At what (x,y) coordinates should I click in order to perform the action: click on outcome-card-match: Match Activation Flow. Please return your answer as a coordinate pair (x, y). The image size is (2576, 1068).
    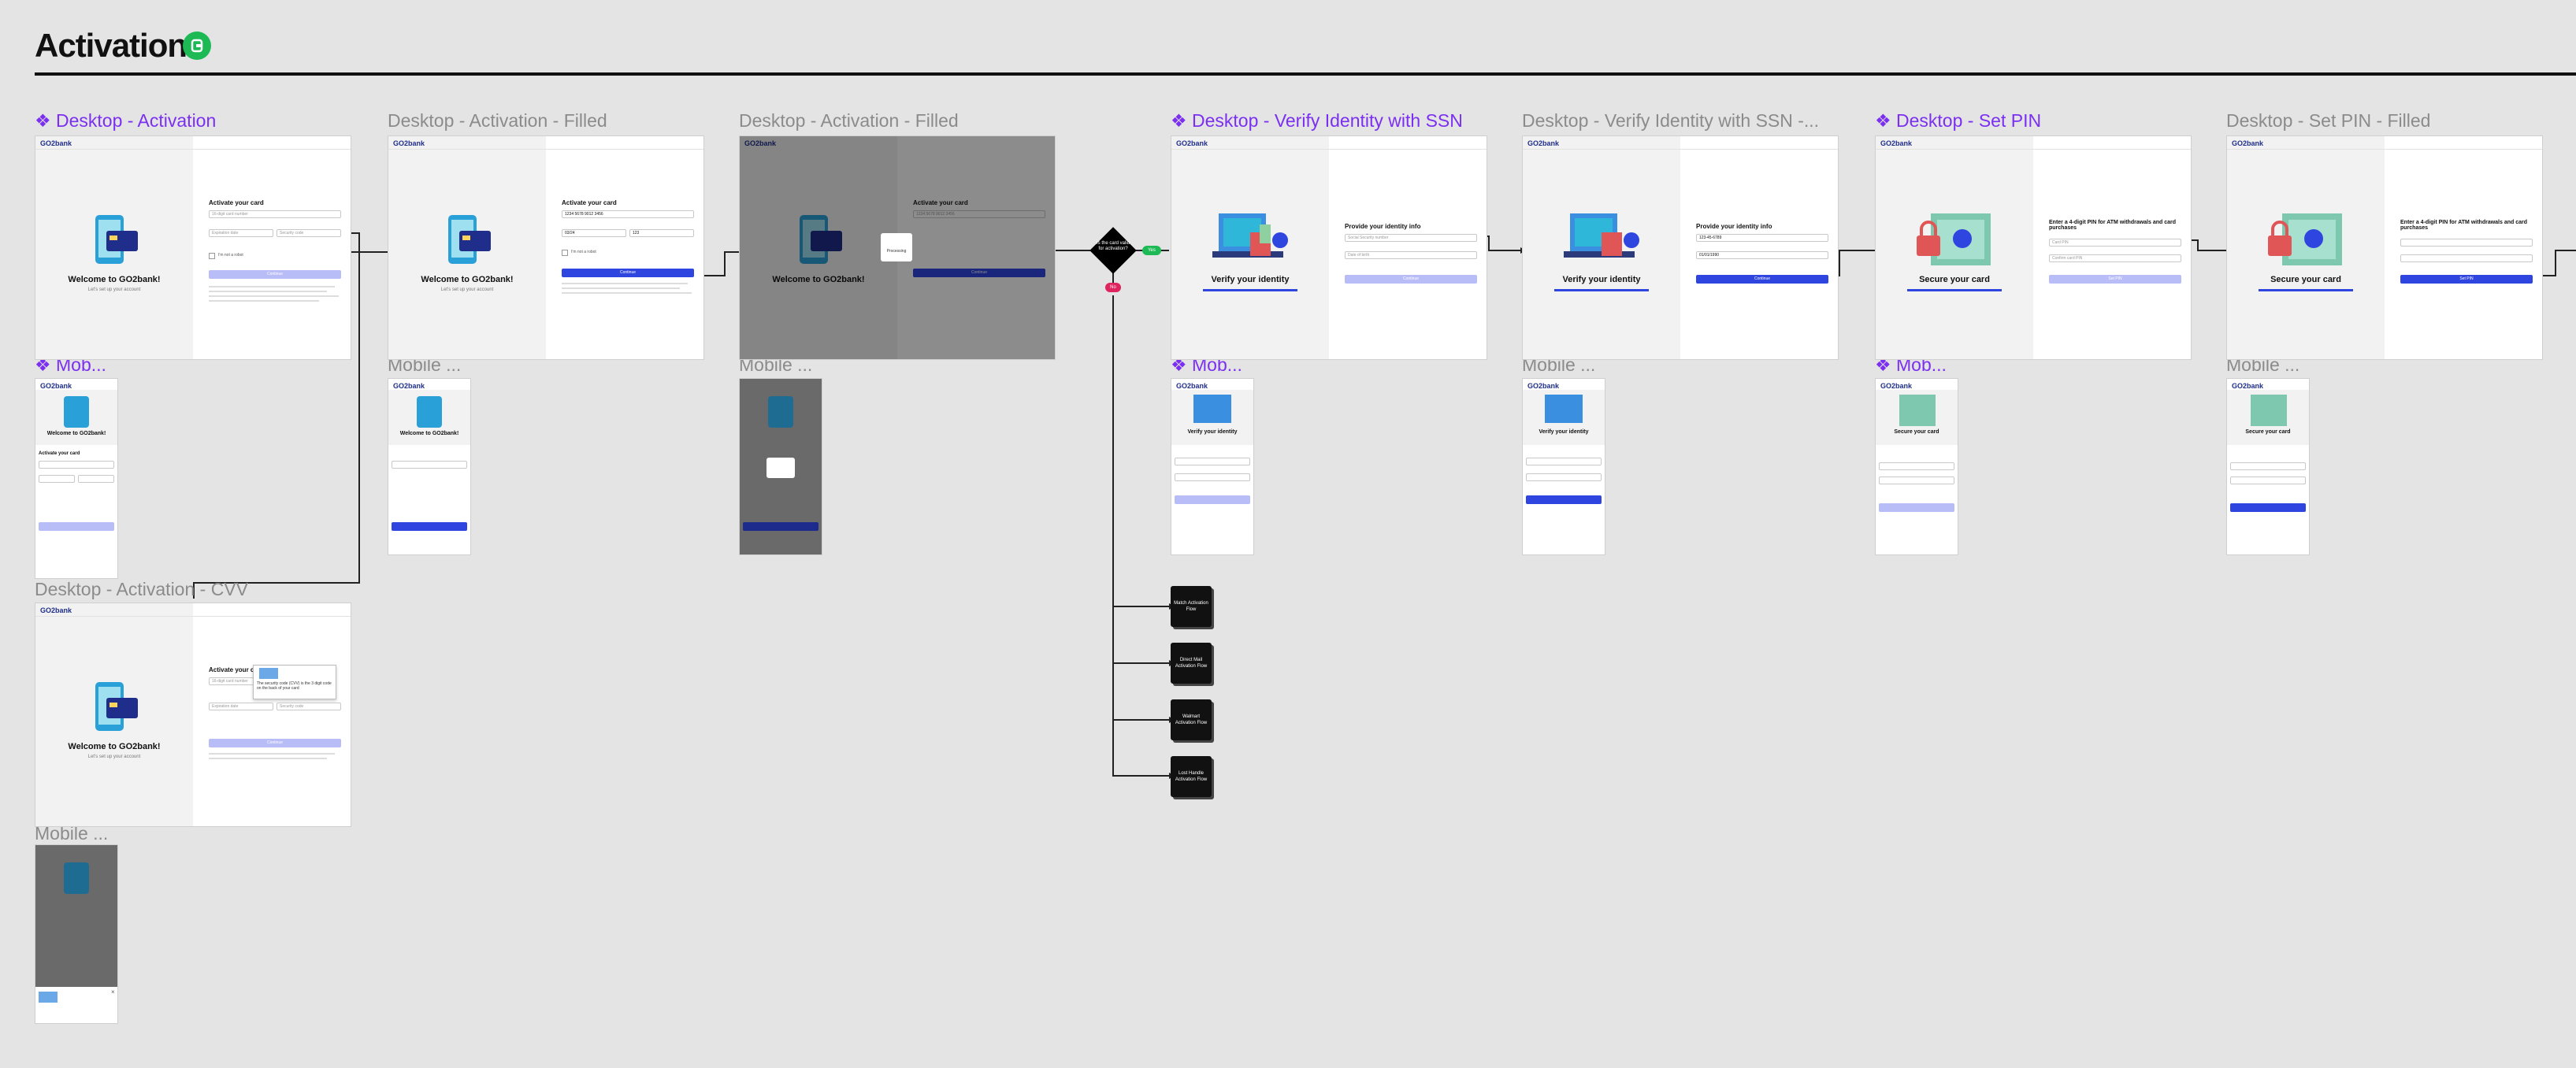
    Looking at the image, I should click on (1191, 606).